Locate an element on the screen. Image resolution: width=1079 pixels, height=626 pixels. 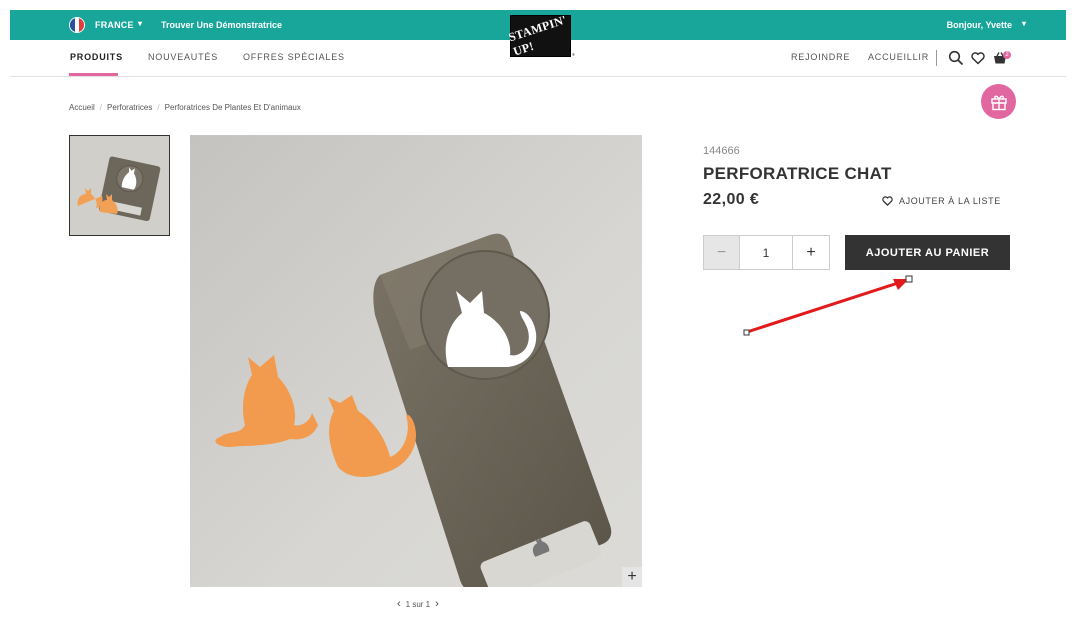
add-to-list-button: AJOUTER À LA LISTE is located at coordinates (941, 201).